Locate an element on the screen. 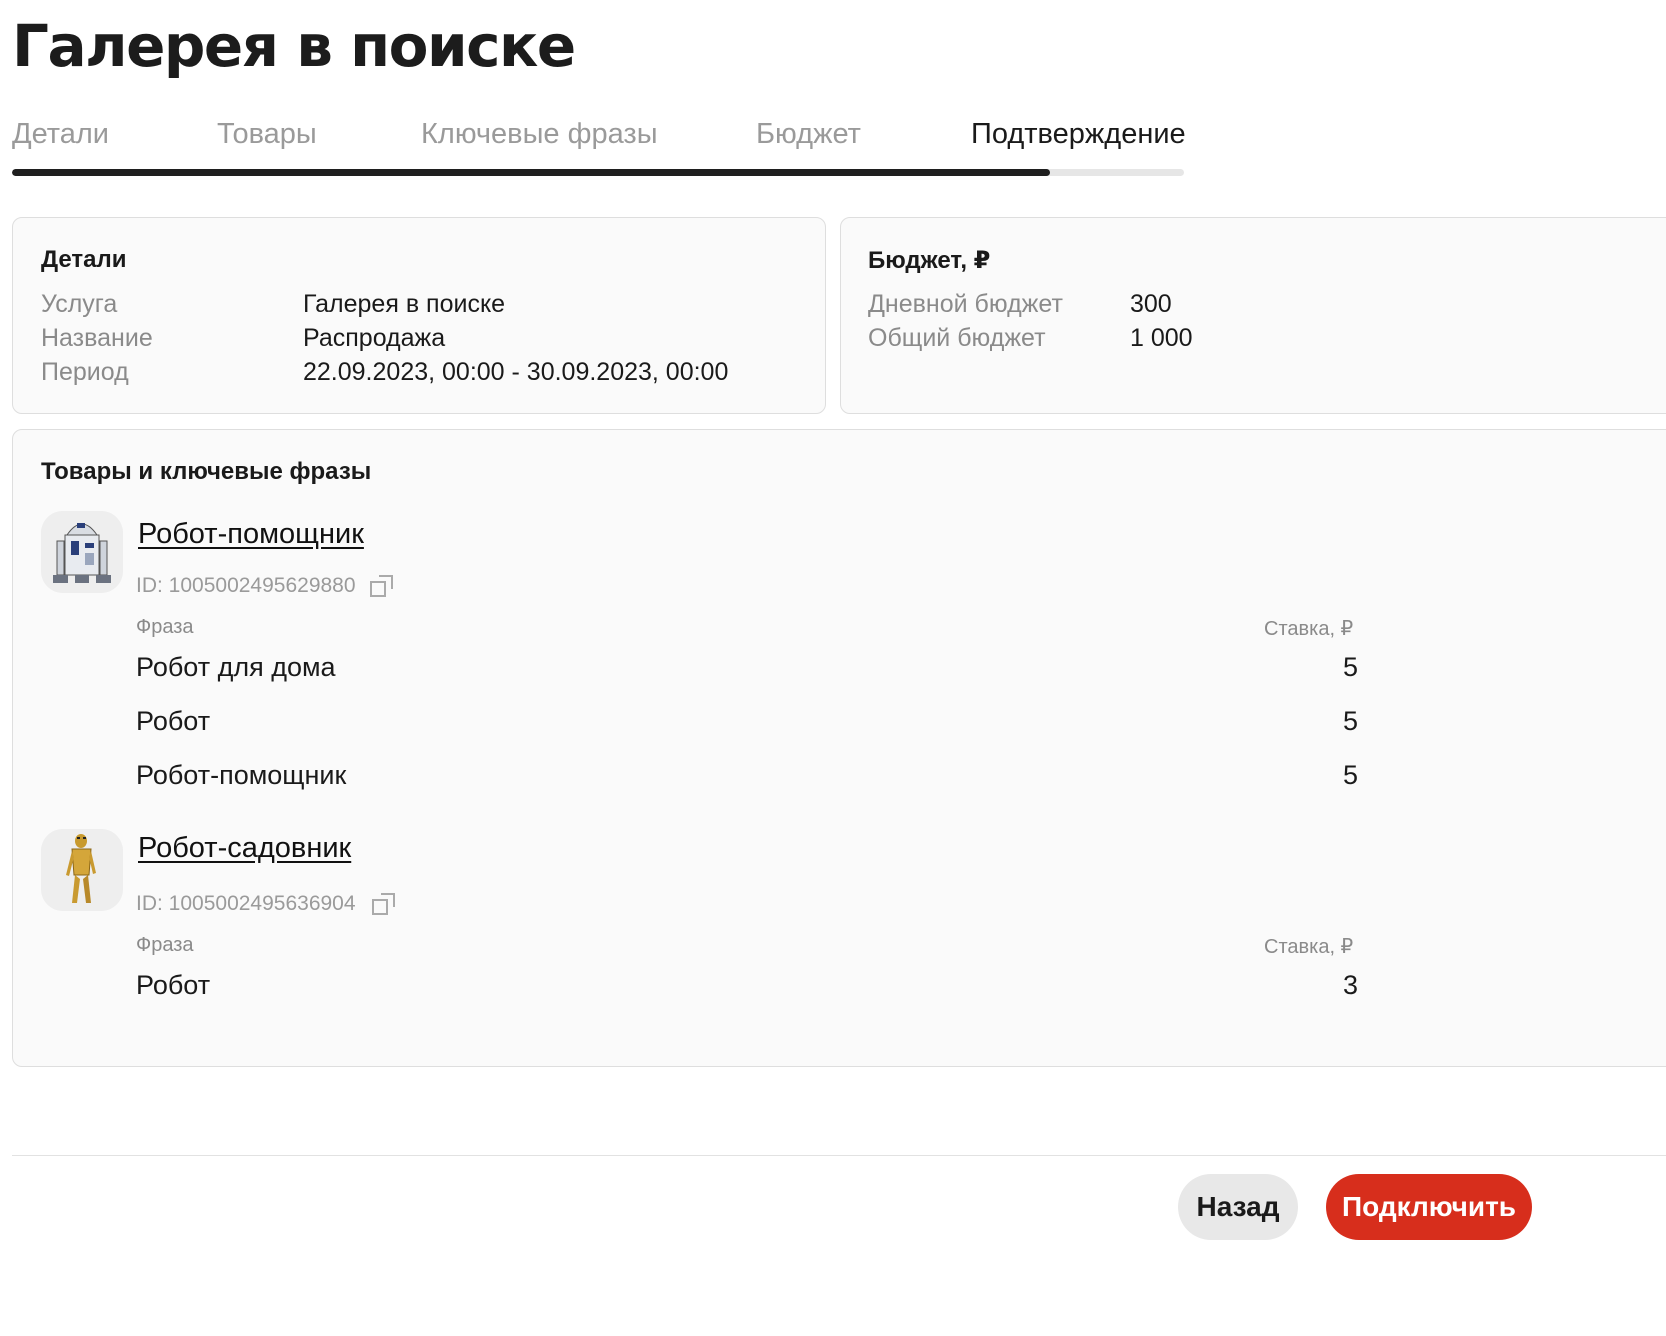 Image resolution: width=1666 pixels, height=1336 pixels. product-name-link: Робот-садовник is located at coordinates (244, 848).